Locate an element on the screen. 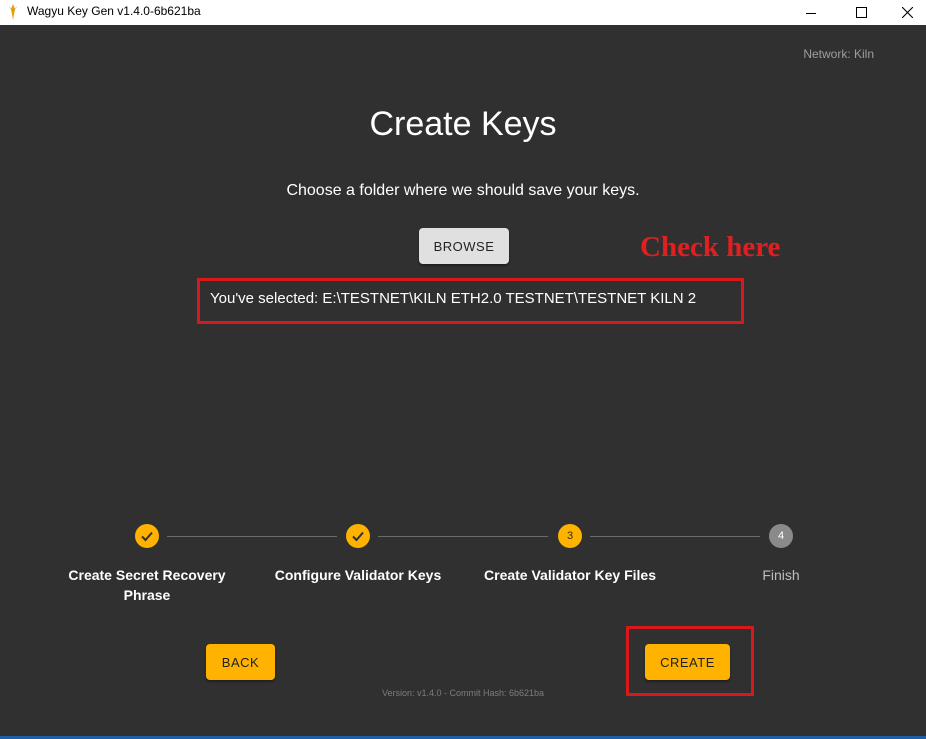 Image resolution: width=926 pixels, height=739 pixels. step-1-label: Create Secret Recovery Phrase is located at coordinates (147, 585).